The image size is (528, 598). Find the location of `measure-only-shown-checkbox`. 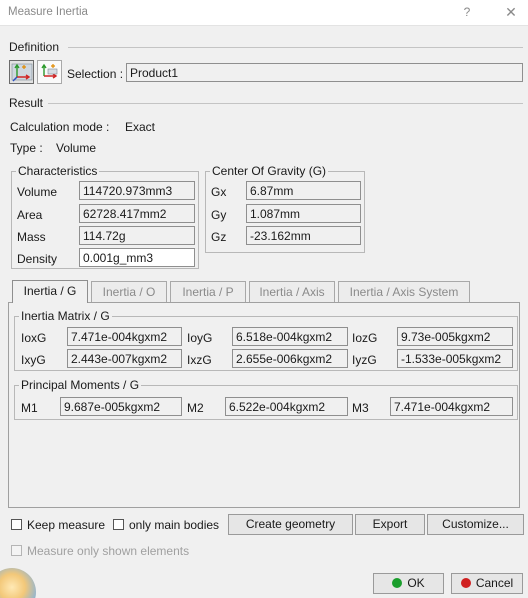

measure-only-shown-checkbox is located at coordinates (16, 550).